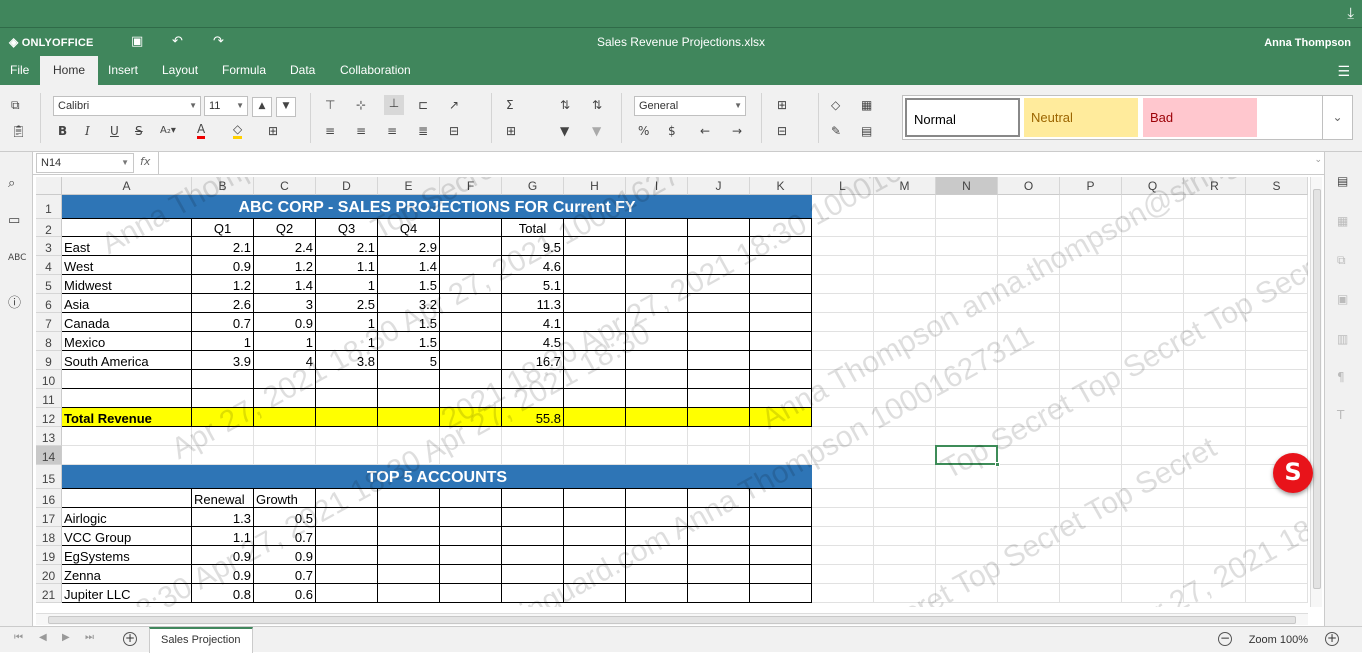 The width and height of the screenshot is (1362, 653). I want to click on value-cell: 0.7, so click(223, 322).